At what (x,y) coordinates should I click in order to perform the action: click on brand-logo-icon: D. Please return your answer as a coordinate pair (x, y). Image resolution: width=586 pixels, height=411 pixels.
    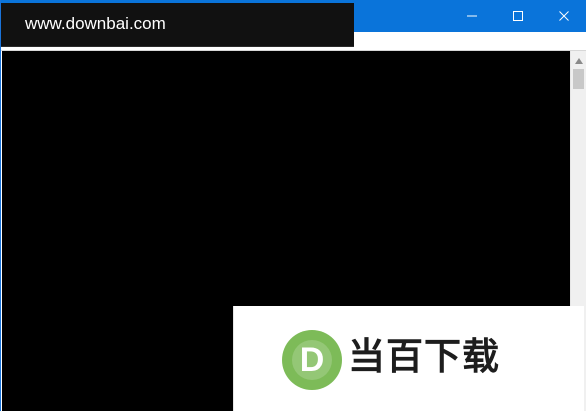
    Looking at the image, I should click on (312, 360).